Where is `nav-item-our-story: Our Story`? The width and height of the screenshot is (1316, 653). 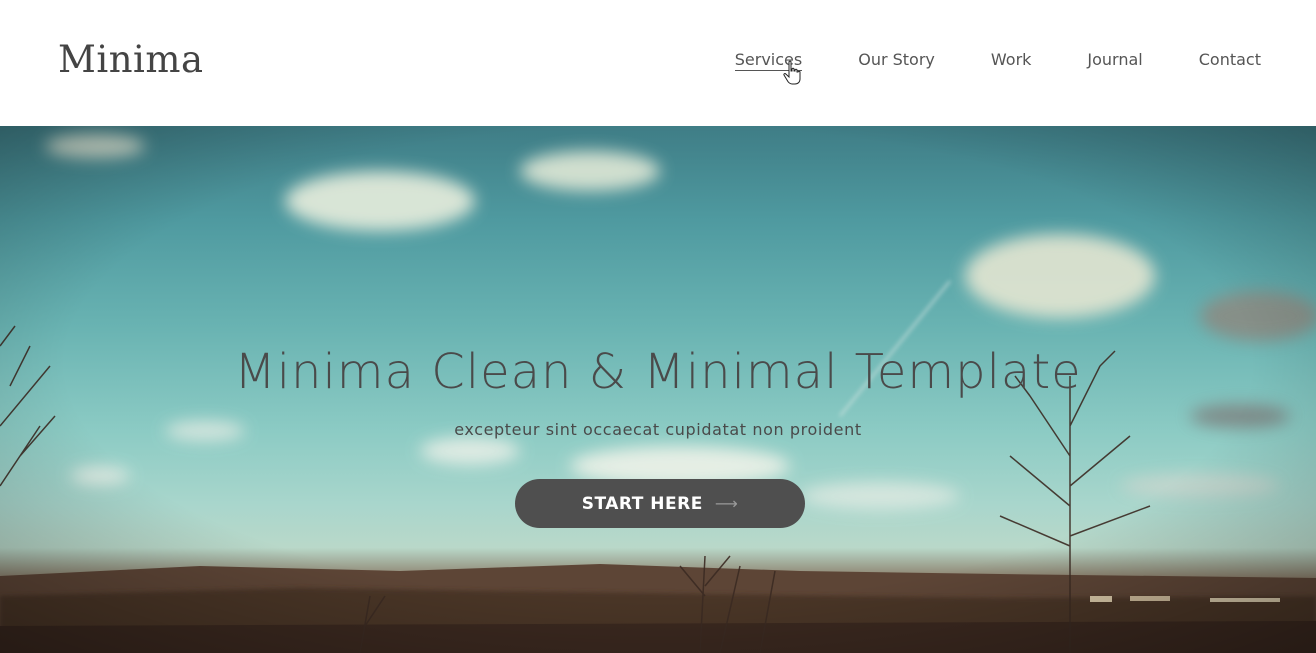
nav-item-our-story: Our Story is located at coordinates (896, 60).